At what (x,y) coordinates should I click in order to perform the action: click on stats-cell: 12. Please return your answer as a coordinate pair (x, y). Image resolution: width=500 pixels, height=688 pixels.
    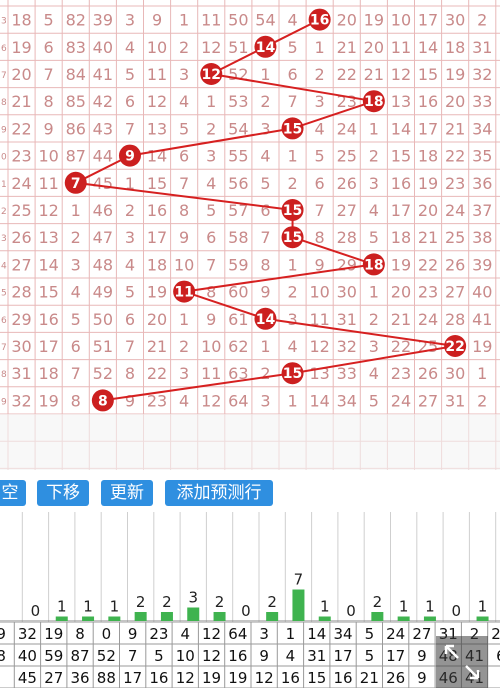
    Looking at the image, I should click on (264, 678).